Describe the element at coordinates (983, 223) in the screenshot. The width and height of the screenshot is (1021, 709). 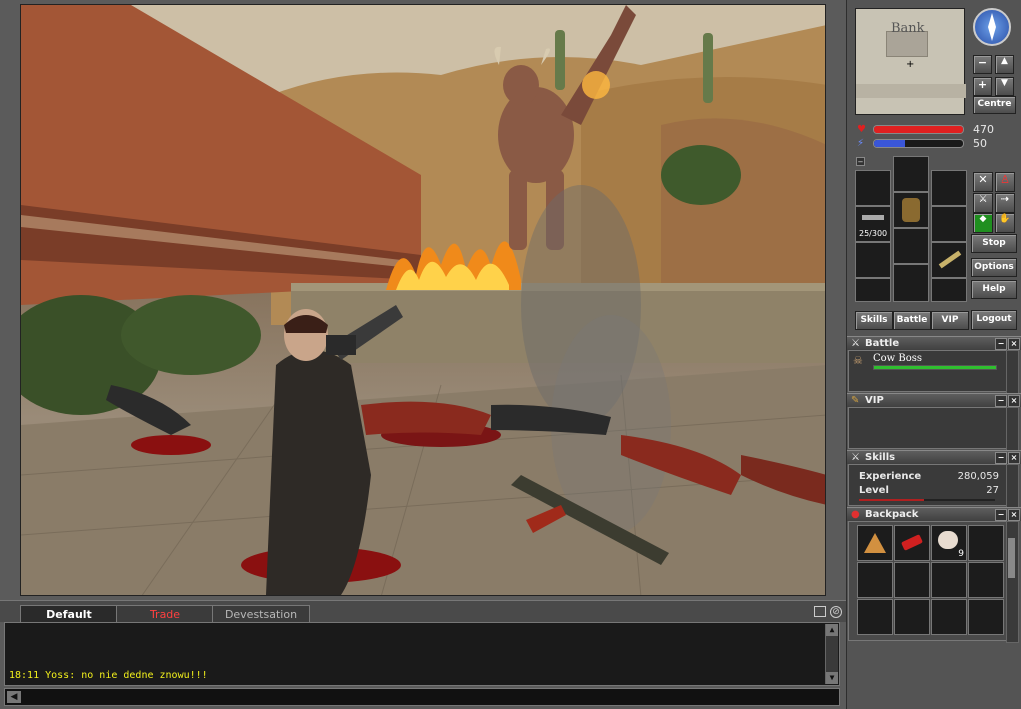
I see `shield-icon: ◆` at that location.